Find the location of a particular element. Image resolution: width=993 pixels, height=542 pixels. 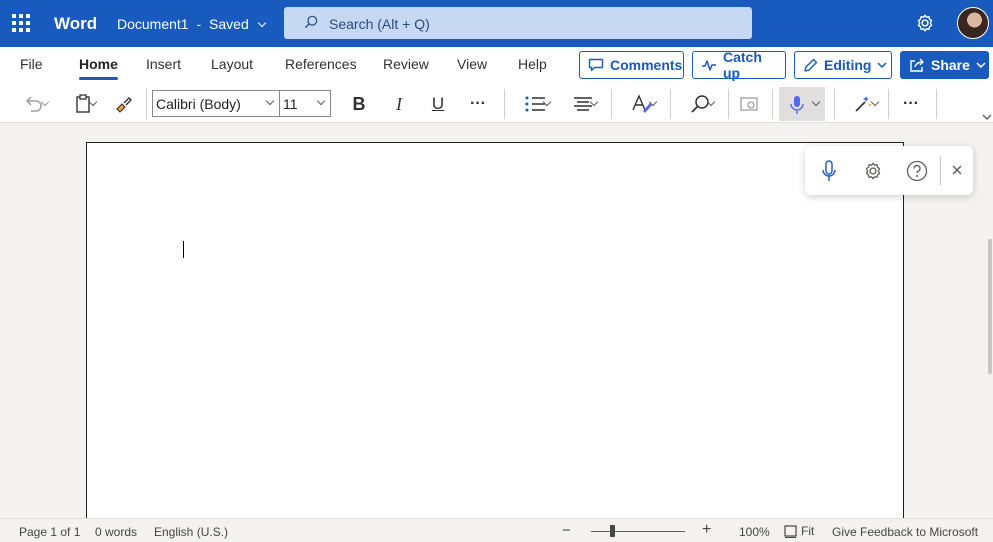

tab-home: Home is located at coordinates (98, 68).